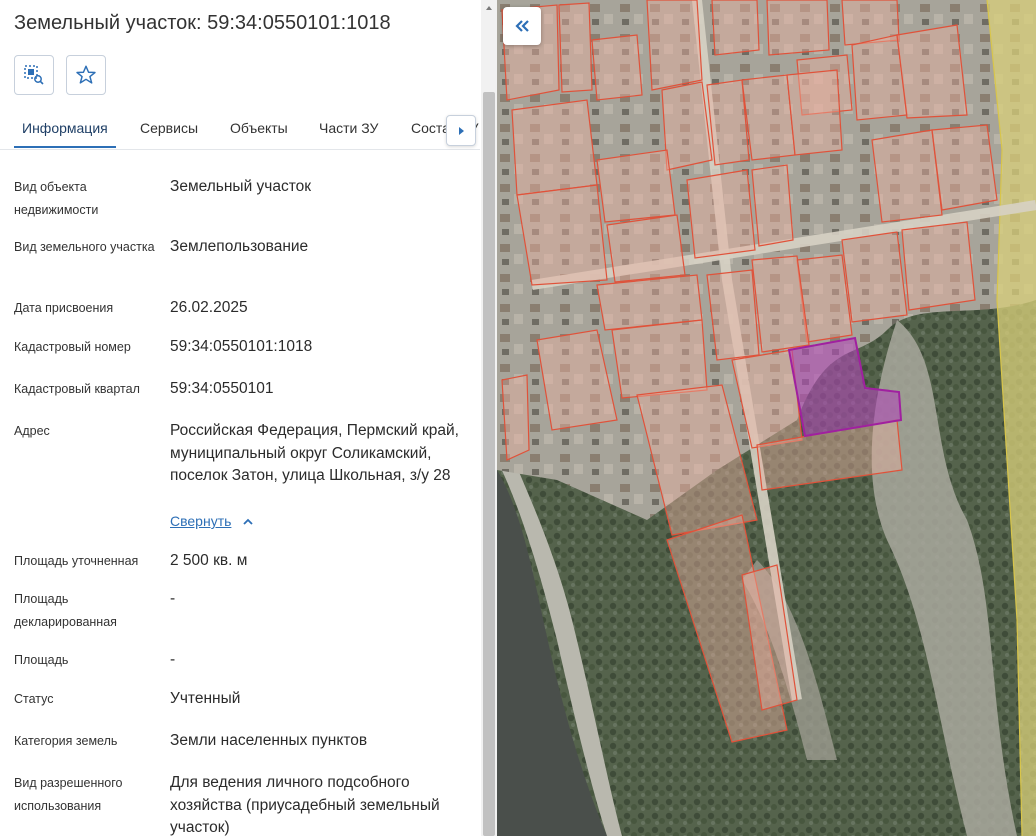 The image size is (1036, 836). I want to click on select-area-icon, so click(34, 75).